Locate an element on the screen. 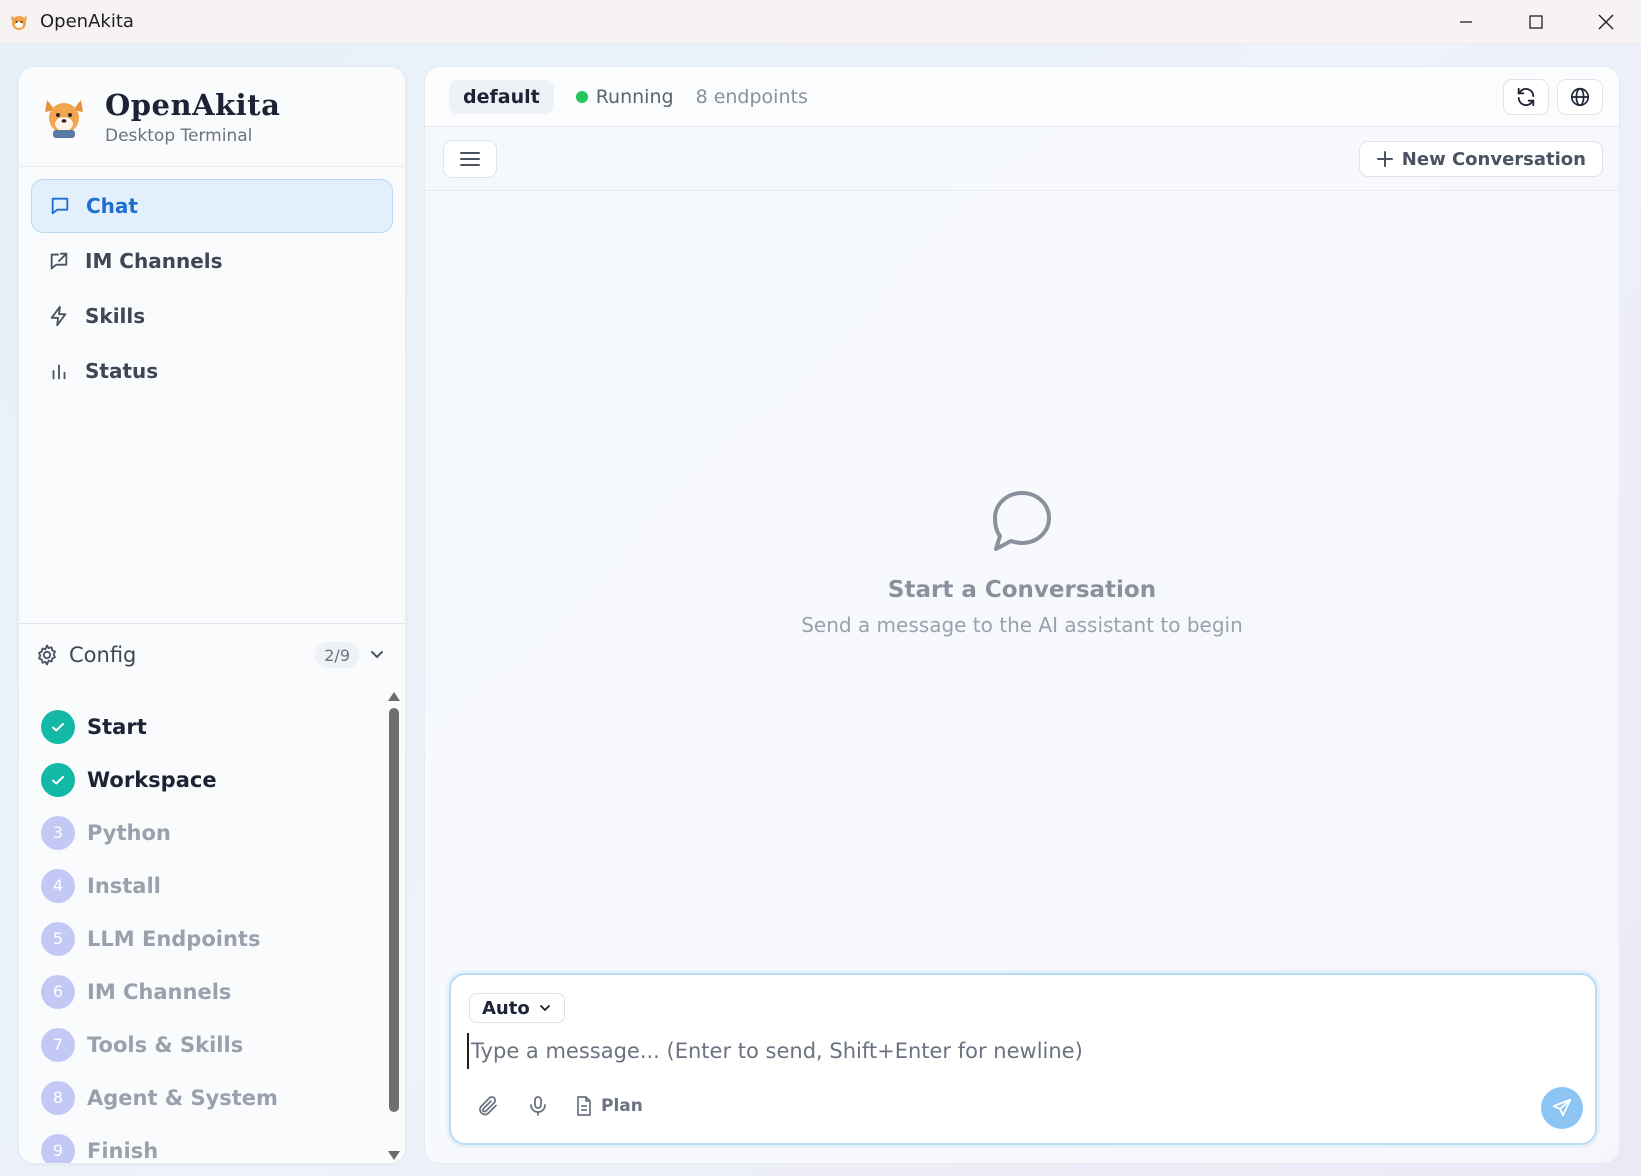  step-label: Python is located at coordinates (129, 832).